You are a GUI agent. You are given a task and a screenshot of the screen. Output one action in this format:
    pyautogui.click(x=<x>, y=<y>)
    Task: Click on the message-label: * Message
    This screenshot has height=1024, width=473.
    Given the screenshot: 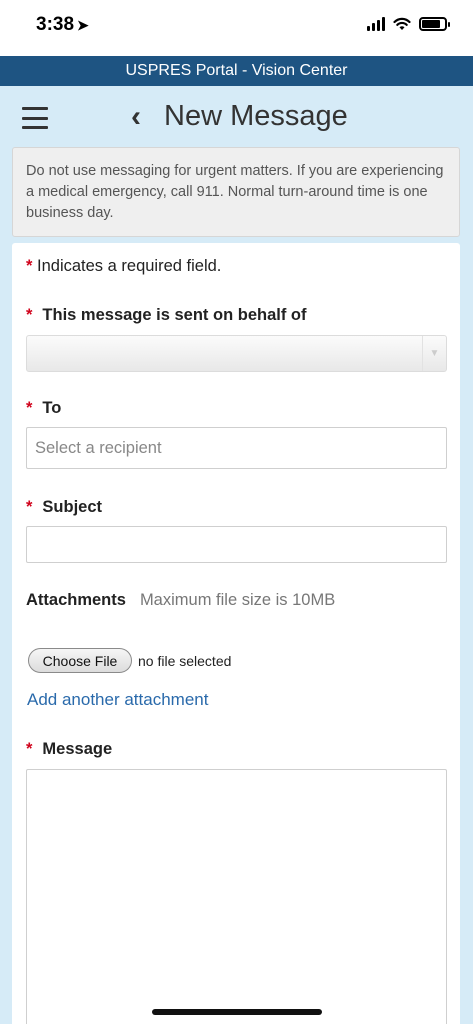 What is the action you would take?
    pyautogui.click(x=69, y=749)
    